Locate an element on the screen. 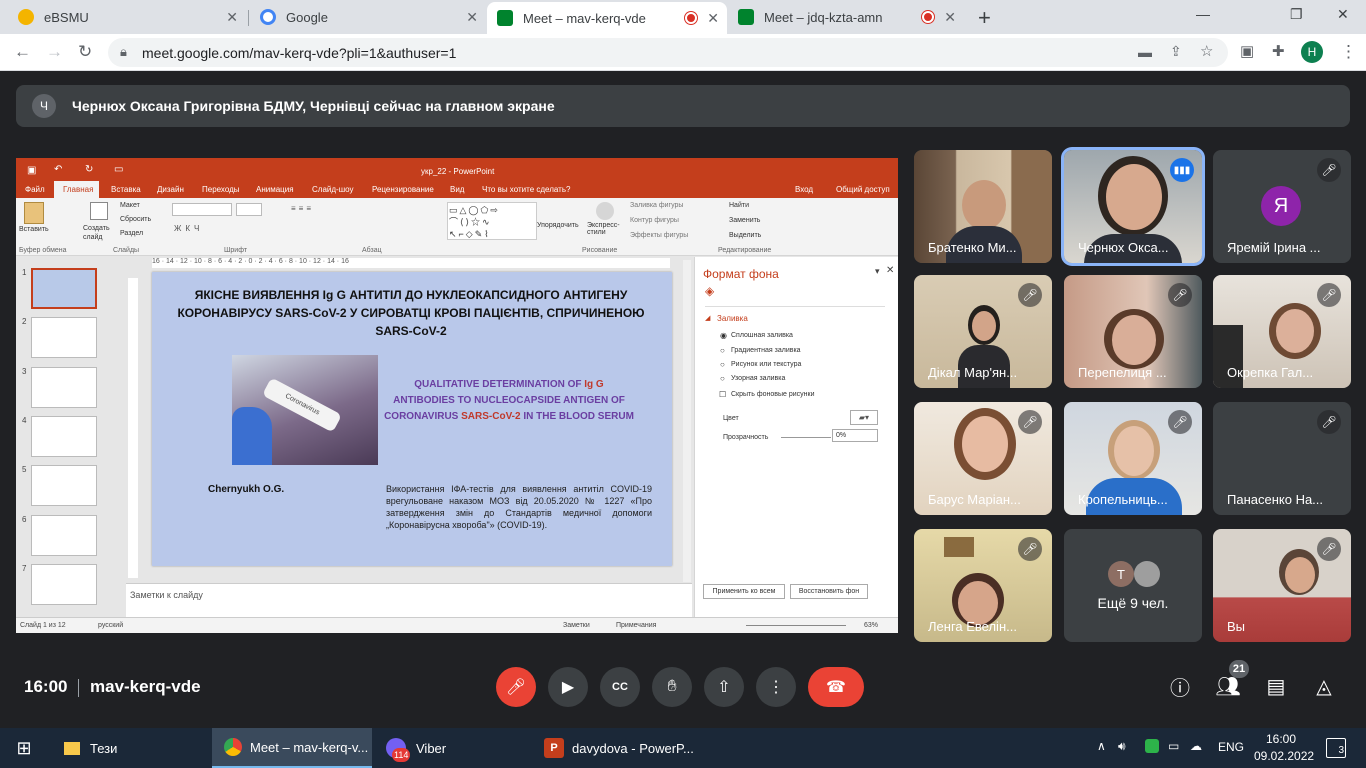  radio-solid-fill: ◉ is located at coordinates (723, 335).